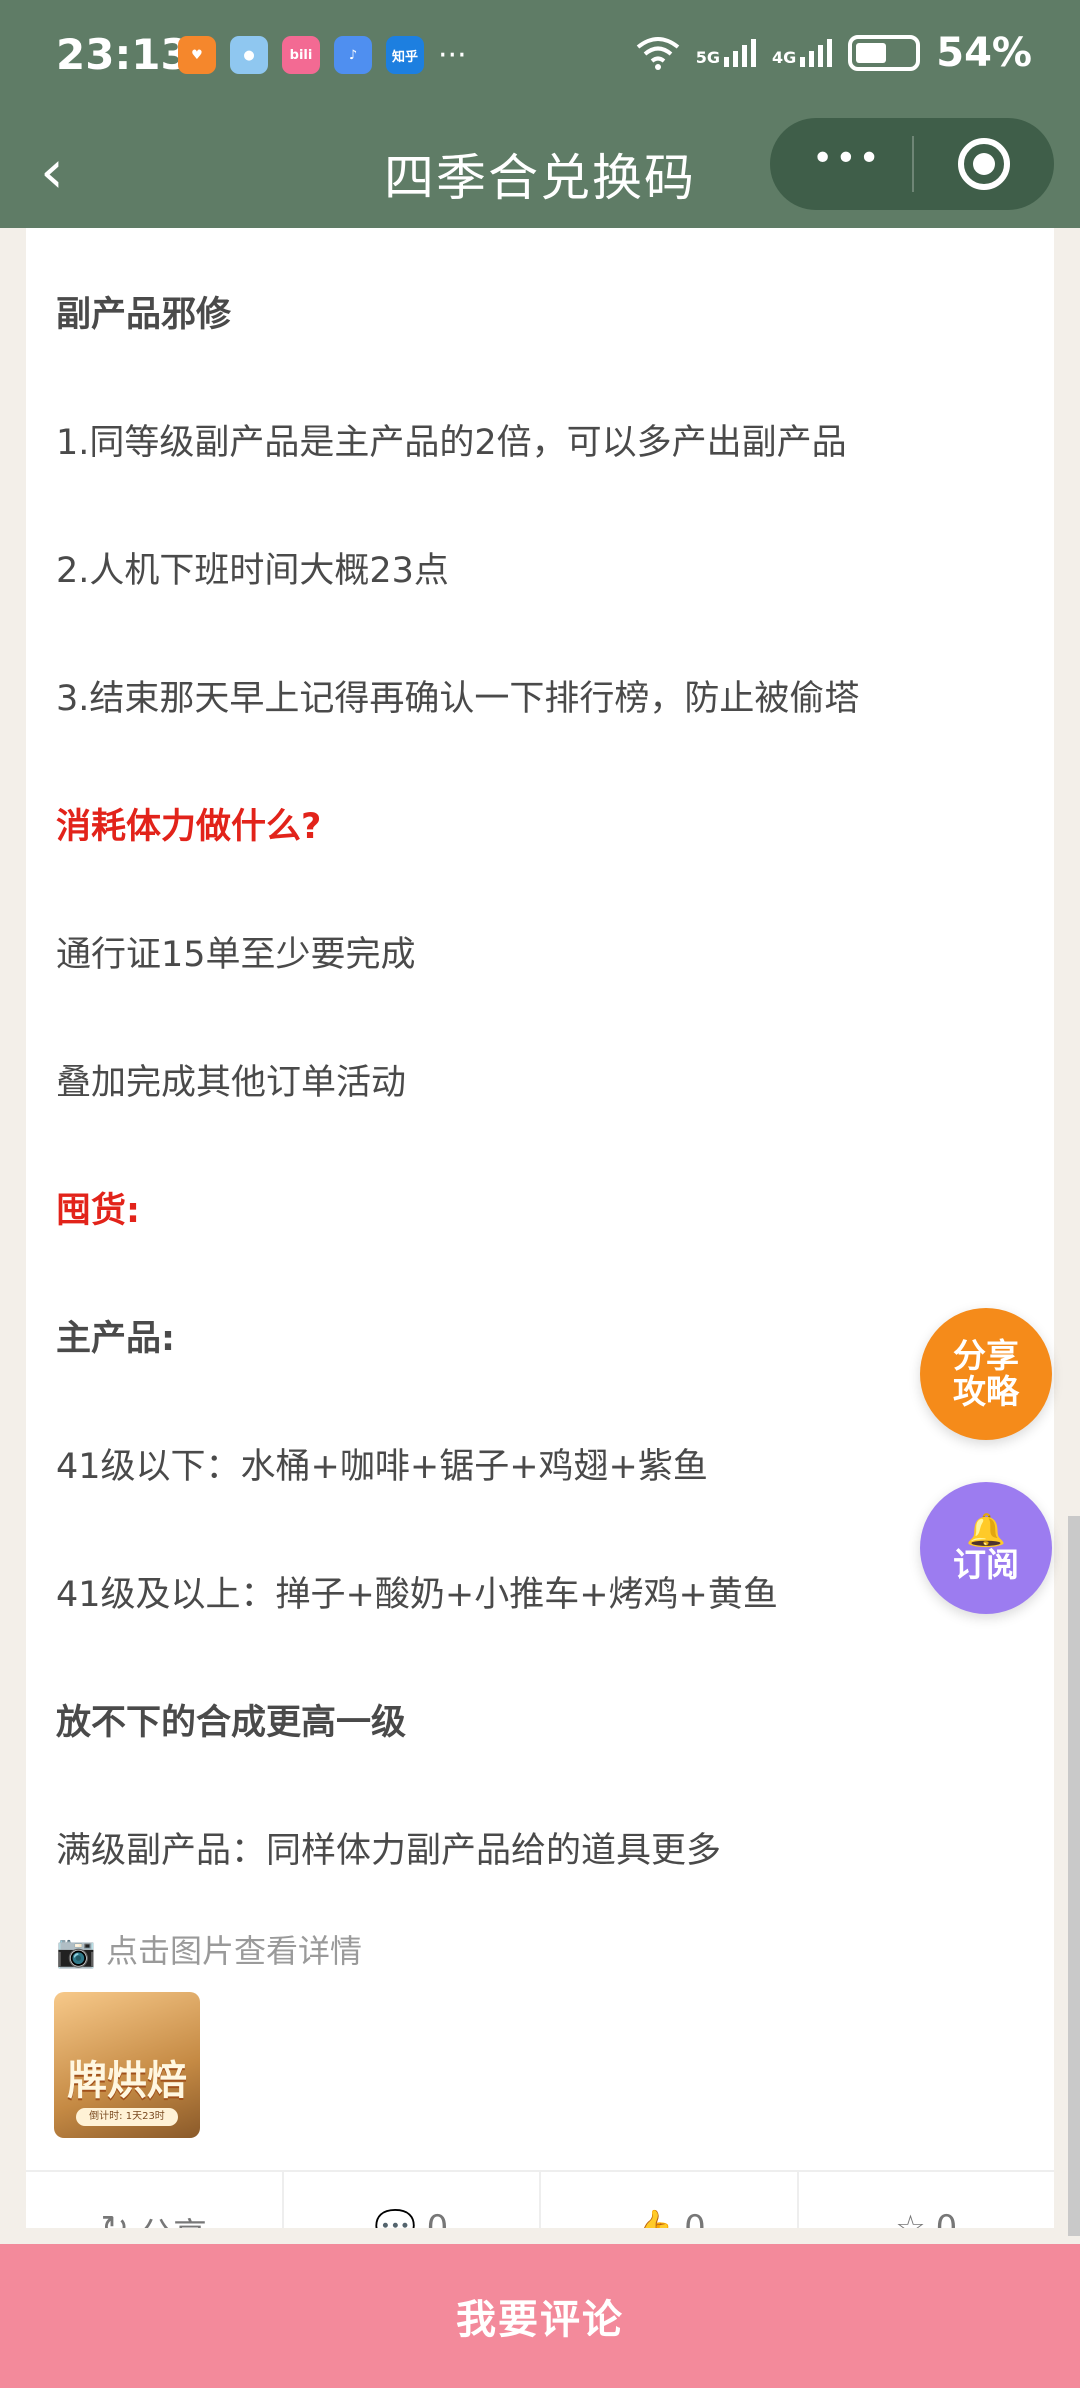 The width and height of the screenshot is (1080, 2388). What do you see at coordinates (726, 53) in the screenshot?
I see `signal-5g: 5G` at bounding box center [726, 53].